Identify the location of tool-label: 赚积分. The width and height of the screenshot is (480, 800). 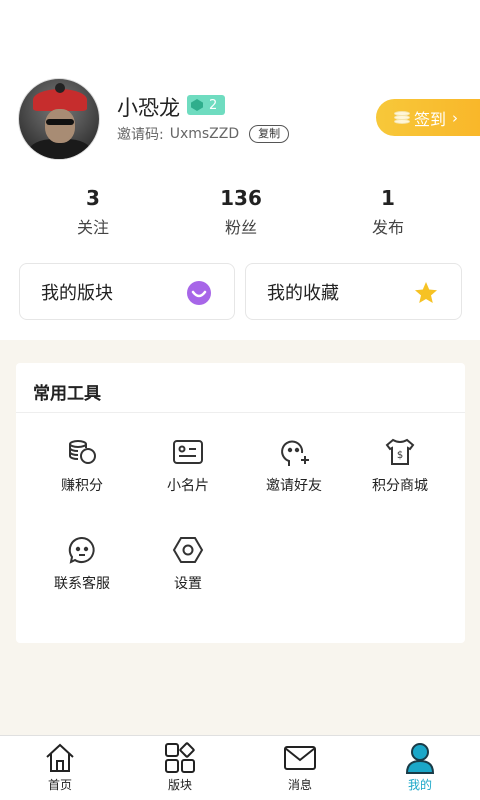
(82, 486).